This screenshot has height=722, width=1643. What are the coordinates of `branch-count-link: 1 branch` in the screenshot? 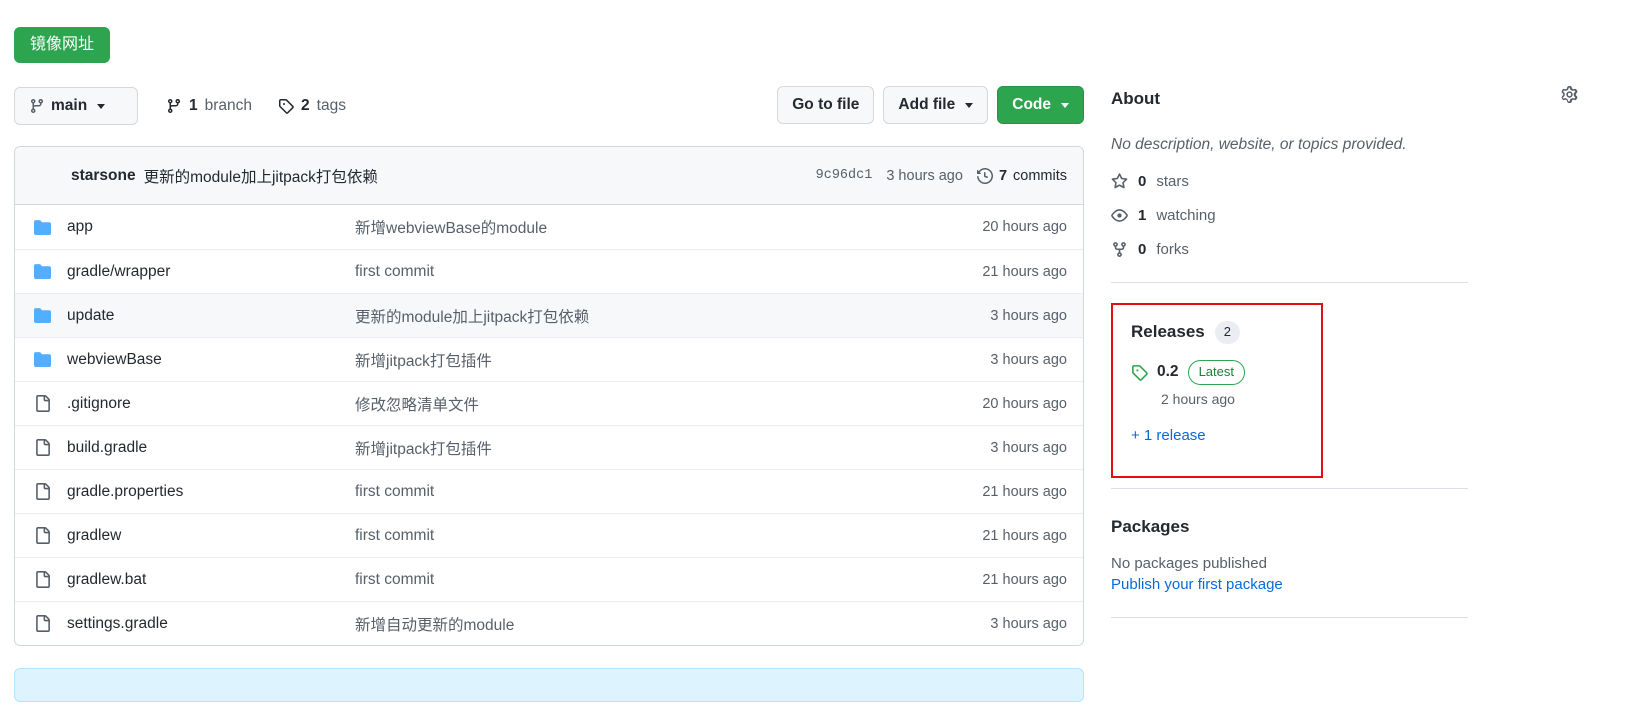 It's located at (209, 106).